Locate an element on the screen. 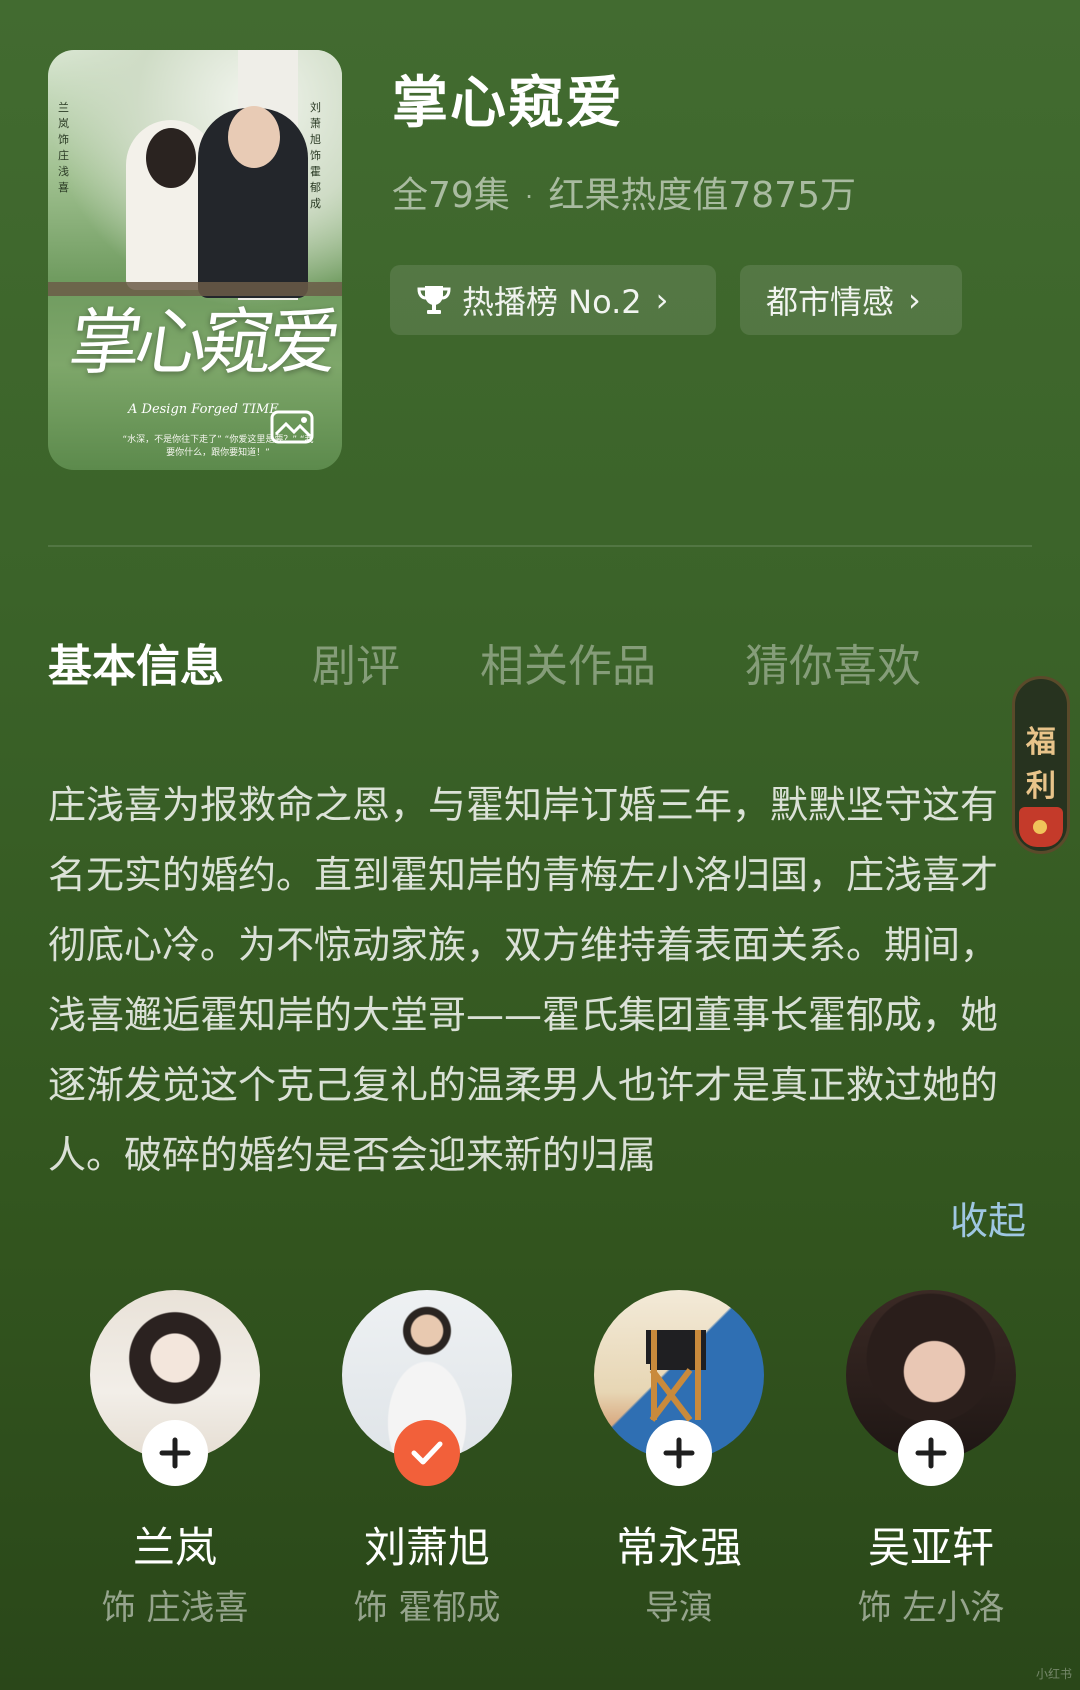 The height and width of the screenshot is (1690, 1080). tab-reviews: 剧评 is located at coordinates (356, 662).